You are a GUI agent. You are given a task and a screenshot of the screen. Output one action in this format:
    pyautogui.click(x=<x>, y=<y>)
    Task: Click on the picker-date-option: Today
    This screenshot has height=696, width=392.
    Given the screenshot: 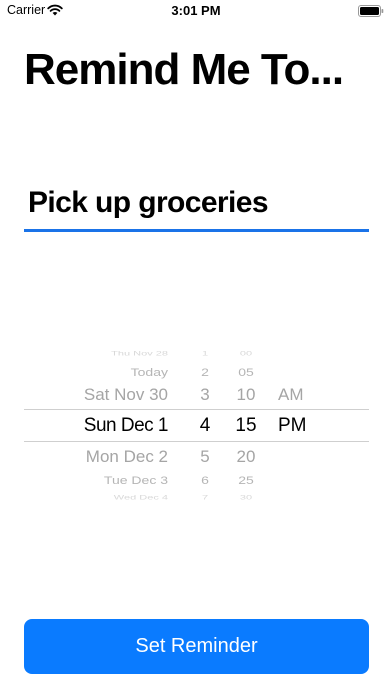 What is the action you would take?
    pyautogui.click(x=96, y=372)
    